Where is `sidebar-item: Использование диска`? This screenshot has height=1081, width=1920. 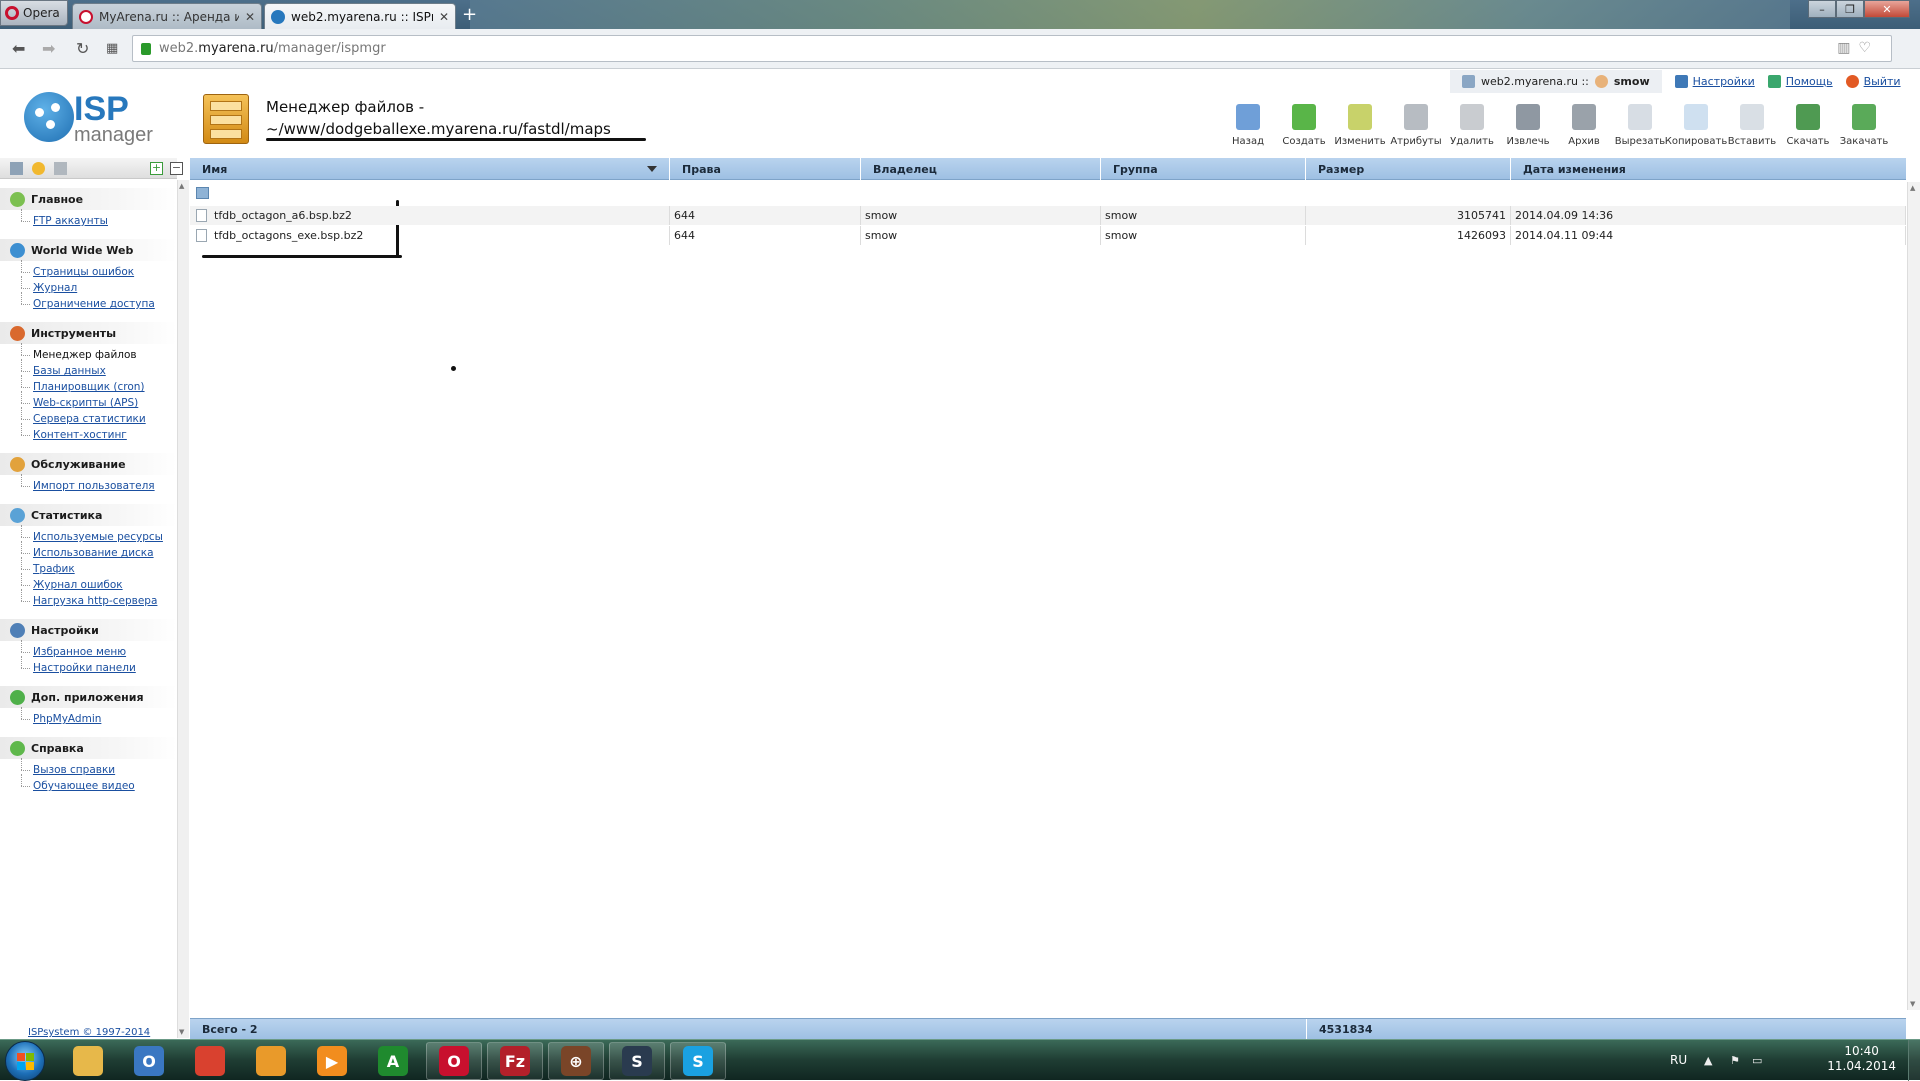
sidebar-item: Использование диска is located at coordinates (99, 551).